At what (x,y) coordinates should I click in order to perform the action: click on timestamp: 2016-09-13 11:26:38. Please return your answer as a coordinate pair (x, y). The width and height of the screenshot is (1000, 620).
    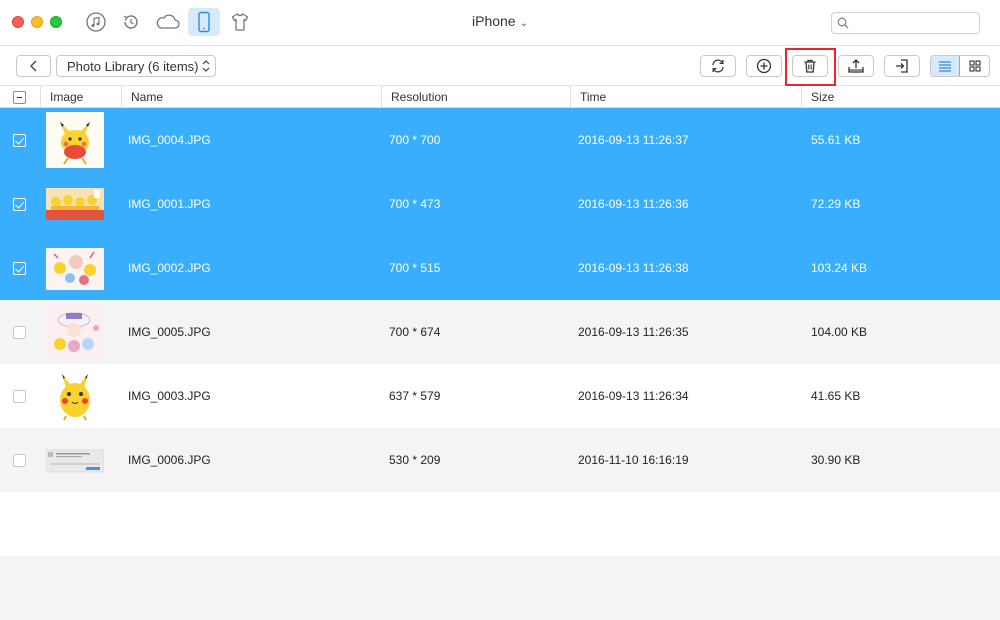
    Looking at the image, I should click on (633, 268).